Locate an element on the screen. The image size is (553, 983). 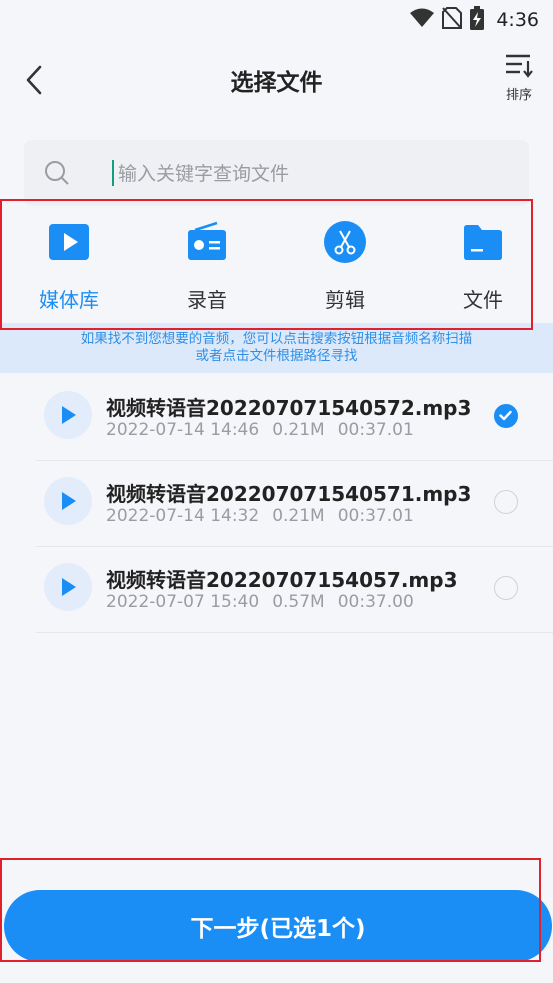
page-title: 选择文件 is located at coordinates (276, 83).